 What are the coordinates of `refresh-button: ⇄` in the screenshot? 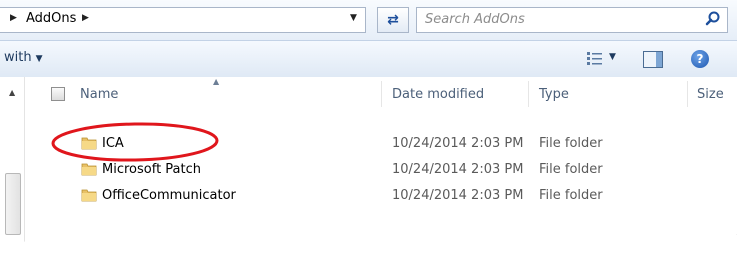 It's located at (393, 20).